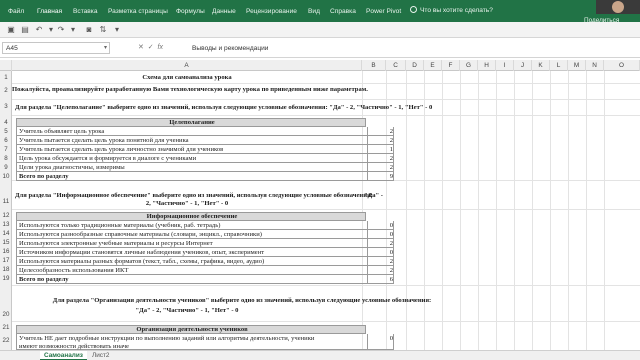  I want to click on column-header-j: J, so click(523, 65).